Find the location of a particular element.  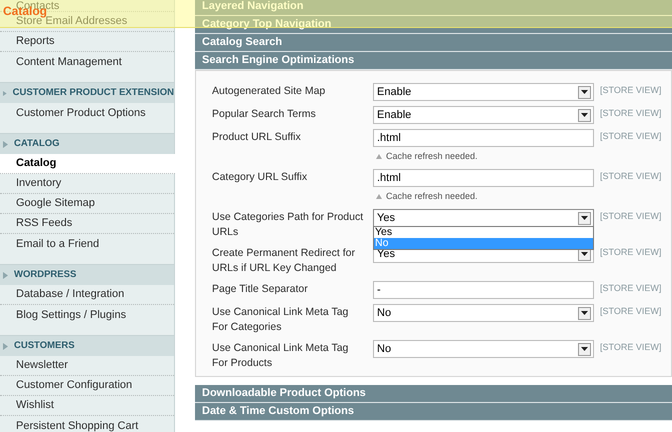

sidebar-item: Customer Configuration is located at coordinates (87, 386).